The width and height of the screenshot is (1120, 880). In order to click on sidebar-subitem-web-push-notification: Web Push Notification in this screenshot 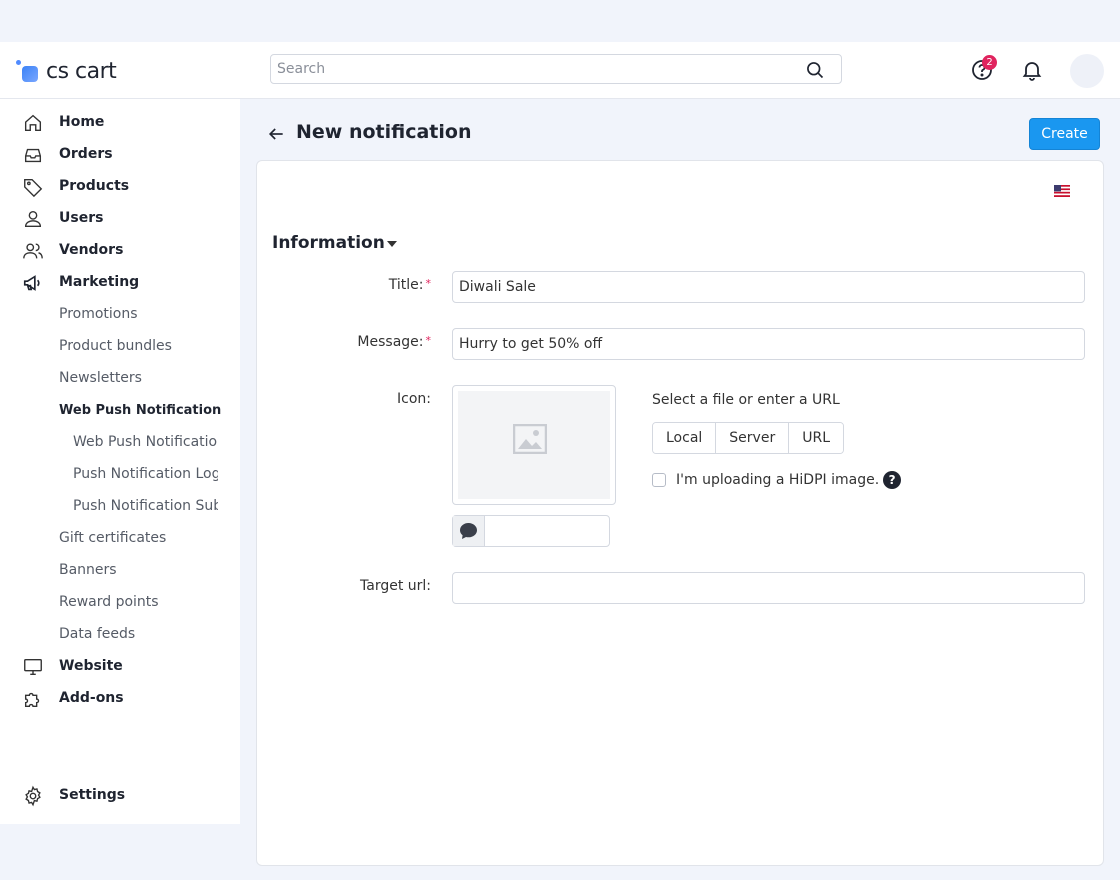, I will do `click(140, 410)`.